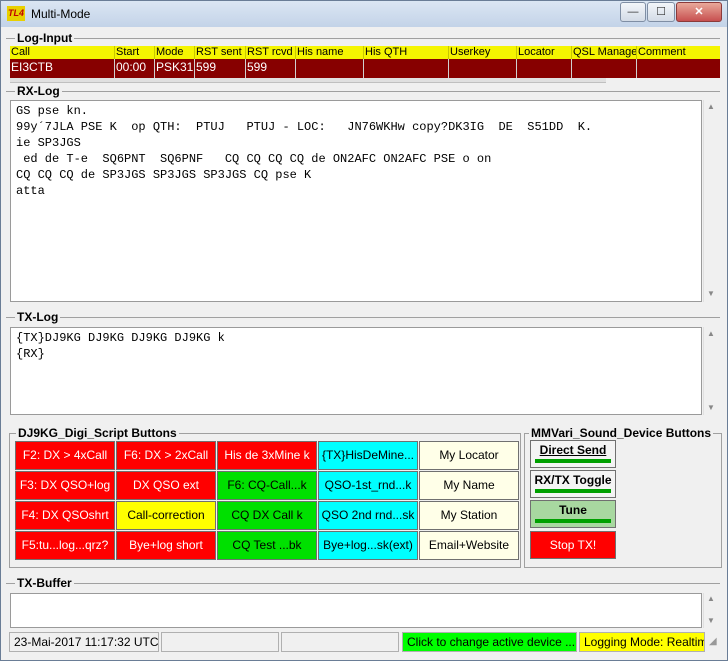  Describe the element at coordinates (166, 485) in the screenshot. I see `macro-button: DX QSO ext` at that location.